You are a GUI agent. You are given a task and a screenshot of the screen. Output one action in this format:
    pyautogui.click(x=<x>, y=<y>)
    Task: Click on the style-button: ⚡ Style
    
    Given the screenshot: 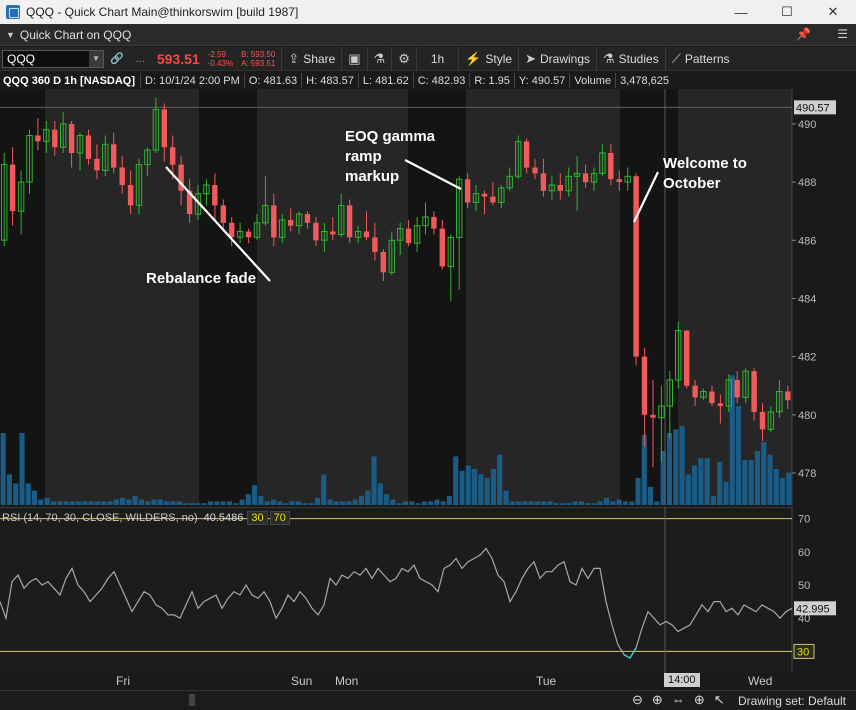 What is the action you would take?
    pyautogui.click(x=488, y=58)
    